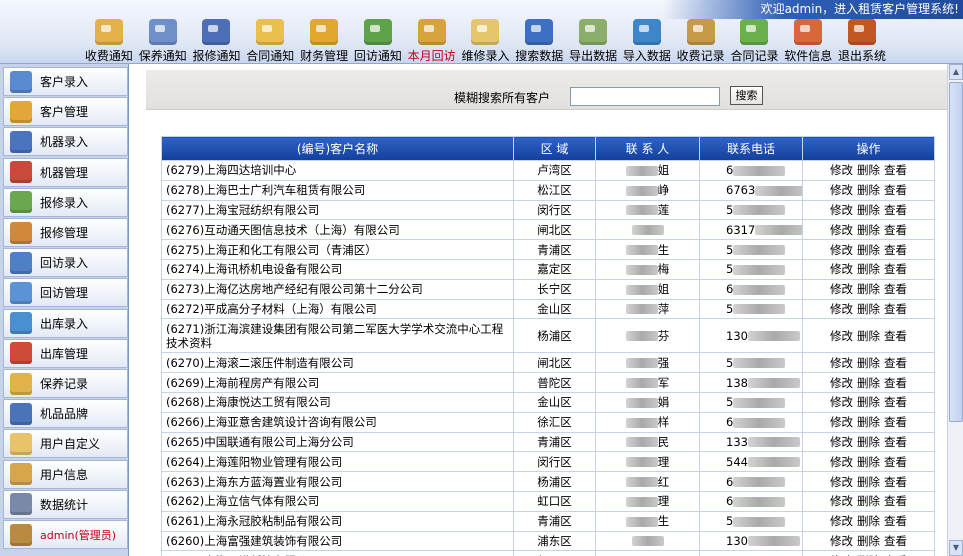 This screenshot has width=963, height=556. What do you see at coordinates (432, 41) in the screenshot?
I see `toolbar-button-6: 本月回访` at bounding box center [432, 41].